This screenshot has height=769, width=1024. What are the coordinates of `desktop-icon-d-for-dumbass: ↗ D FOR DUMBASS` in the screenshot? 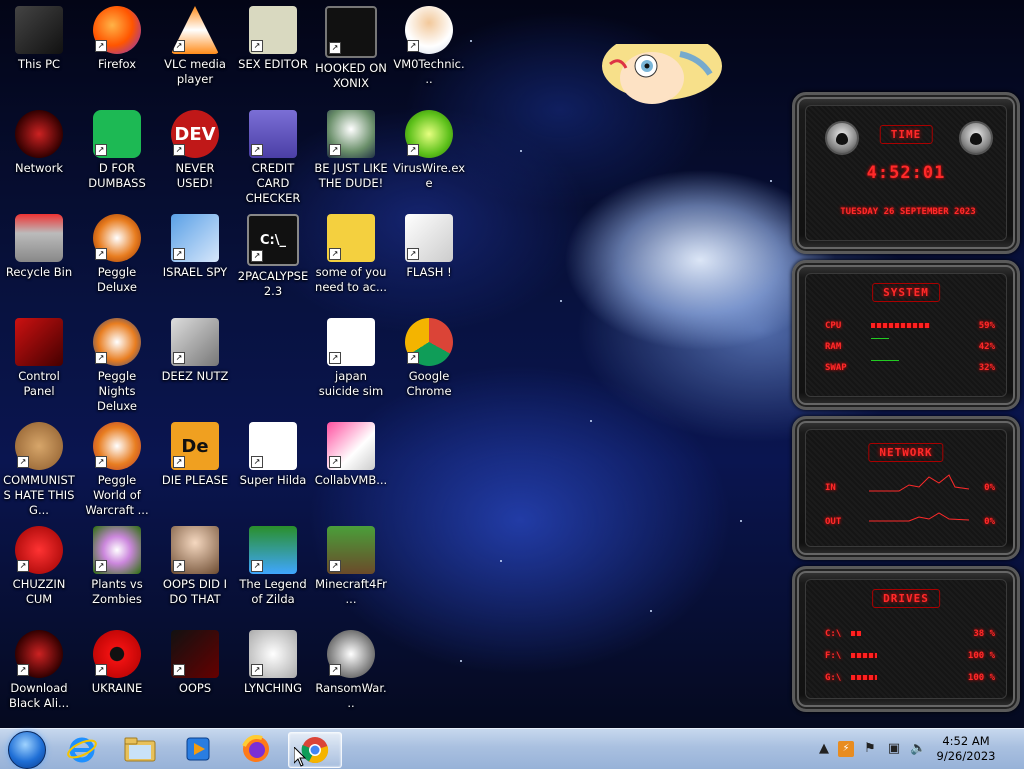 It's located at (117, 155).